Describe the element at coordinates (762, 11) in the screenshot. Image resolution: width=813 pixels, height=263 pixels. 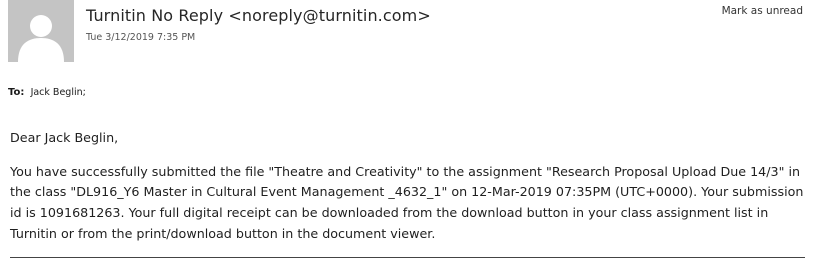
I see `mark-as-unread-button: Mark as unread` at that location.